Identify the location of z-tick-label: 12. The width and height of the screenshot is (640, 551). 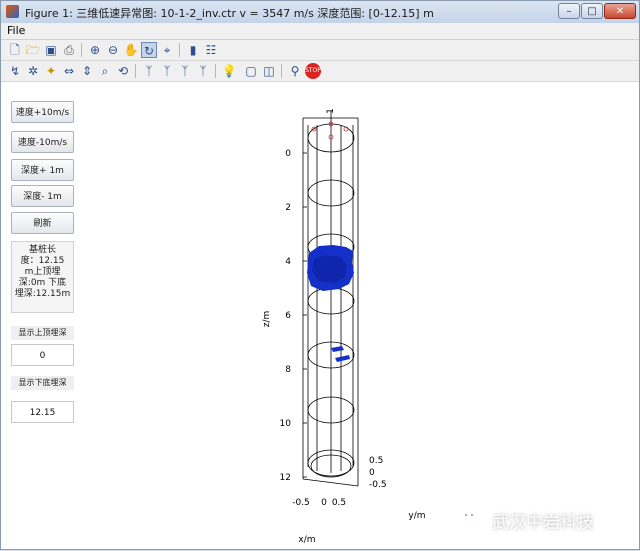
(285, 478).